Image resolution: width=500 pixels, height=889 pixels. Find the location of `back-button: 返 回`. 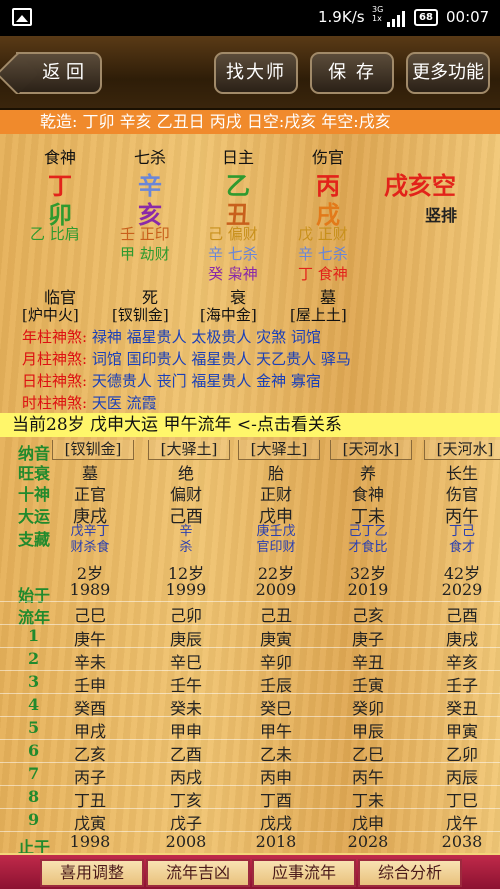

back-button: 返 回 is located at coordinates (59, 73).